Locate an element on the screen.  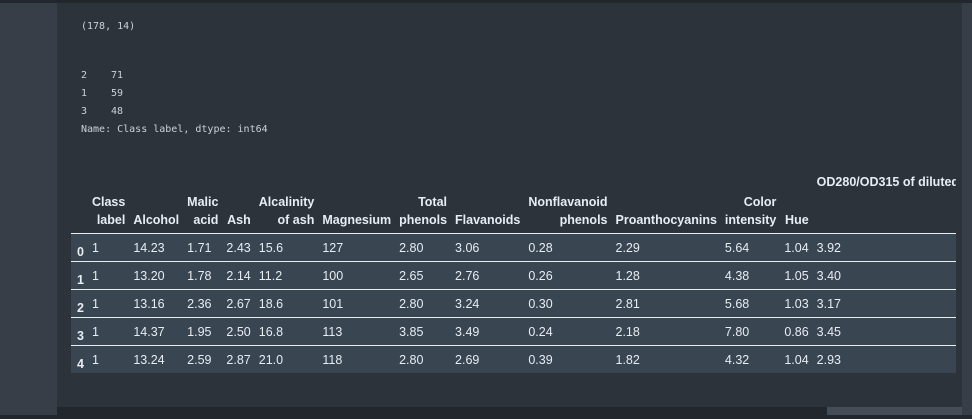
table-cell: 3.17 is located at coordinates (884, 303).